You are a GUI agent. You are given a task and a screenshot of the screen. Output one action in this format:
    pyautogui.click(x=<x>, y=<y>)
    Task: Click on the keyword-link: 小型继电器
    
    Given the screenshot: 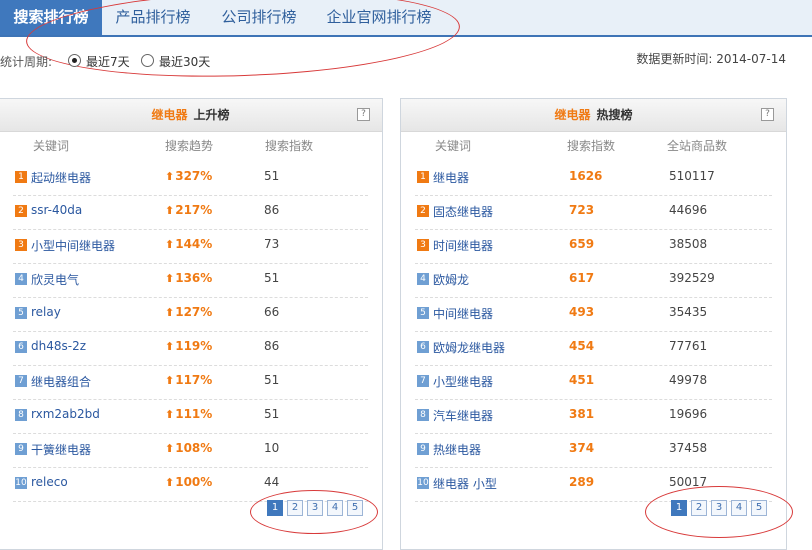 What is the action you would take?
    pyautogui.click(x=463, y=381)
    